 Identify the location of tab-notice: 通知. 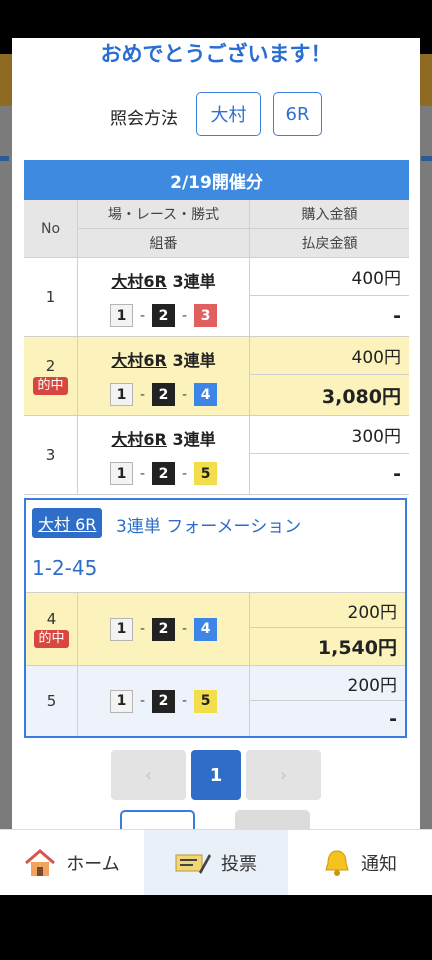
(360, 862).